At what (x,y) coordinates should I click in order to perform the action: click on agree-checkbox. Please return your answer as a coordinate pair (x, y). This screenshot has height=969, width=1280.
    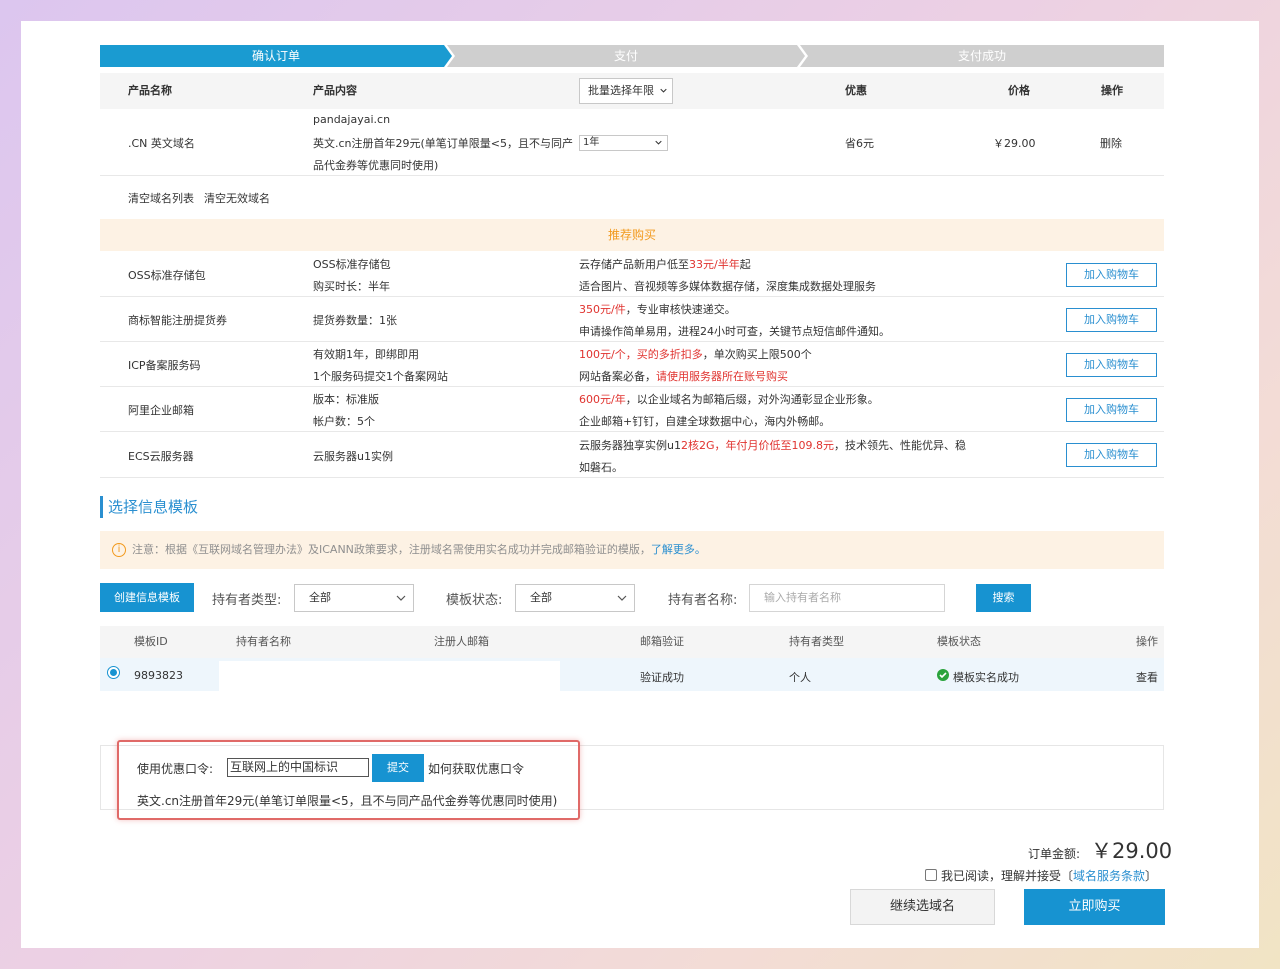
    Looking at the image, I should click on (931, 875).